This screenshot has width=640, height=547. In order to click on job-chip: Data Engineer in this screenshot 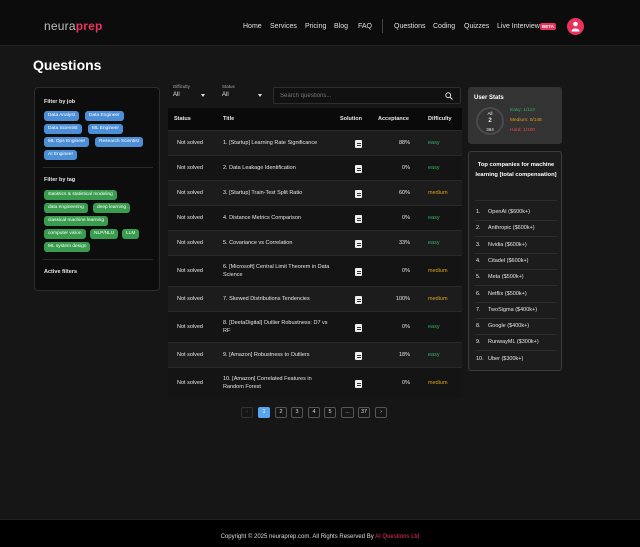, I will do `click(104, 116)`.